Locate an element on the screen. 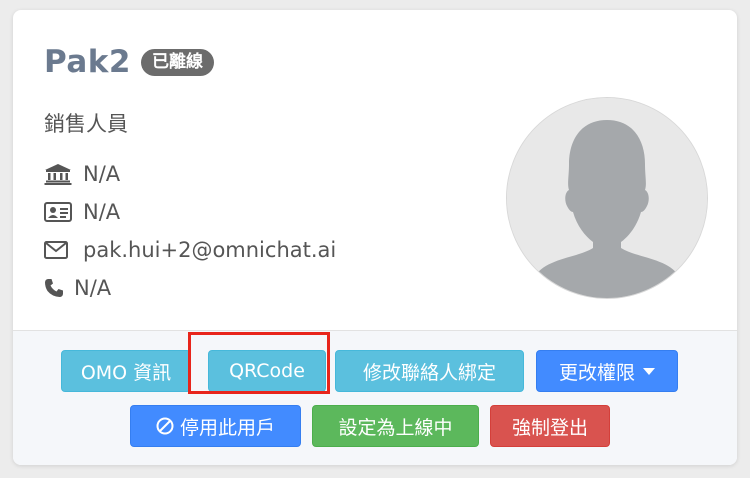 The image size is (750, 478). force-logout-label: 強制登出 is located at coordinates (549, 427).